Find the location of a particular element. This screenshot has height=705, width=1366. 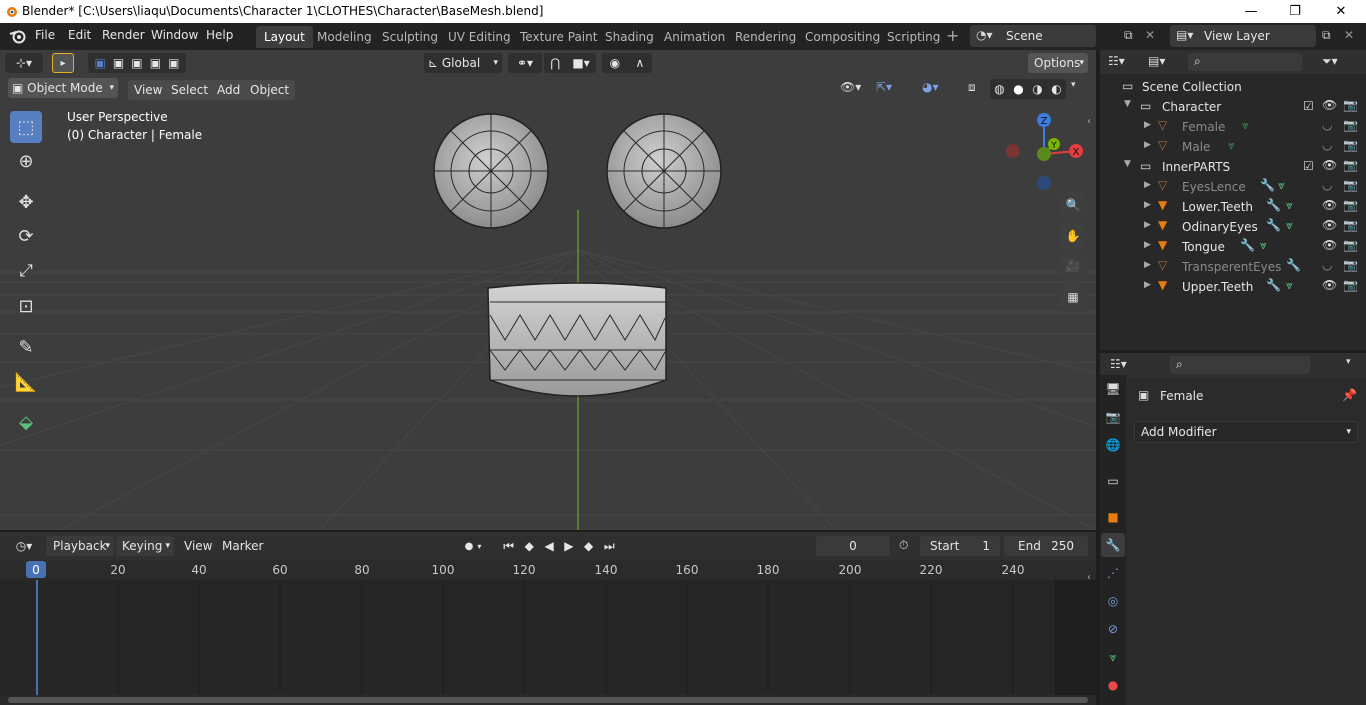

timeline-sidebar-toggle-icon: ‹ is located at coordinates (1089, 577).